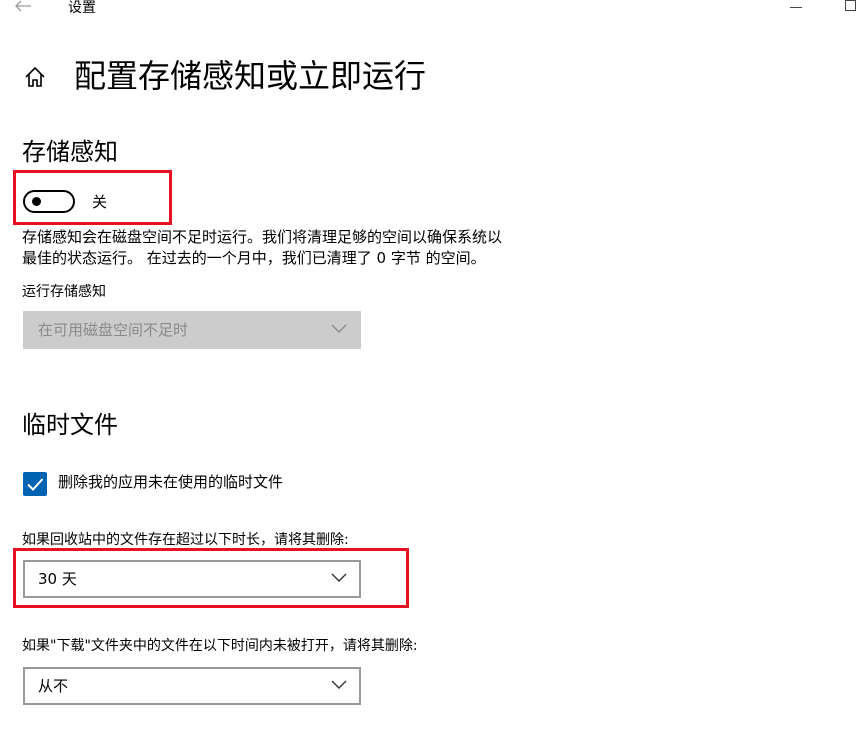 The image size is (865, 731). Describe the element at coordinates (64, 292) in the screenshot. I see `run-storage-sense-label: 运行存储感知` at that location.